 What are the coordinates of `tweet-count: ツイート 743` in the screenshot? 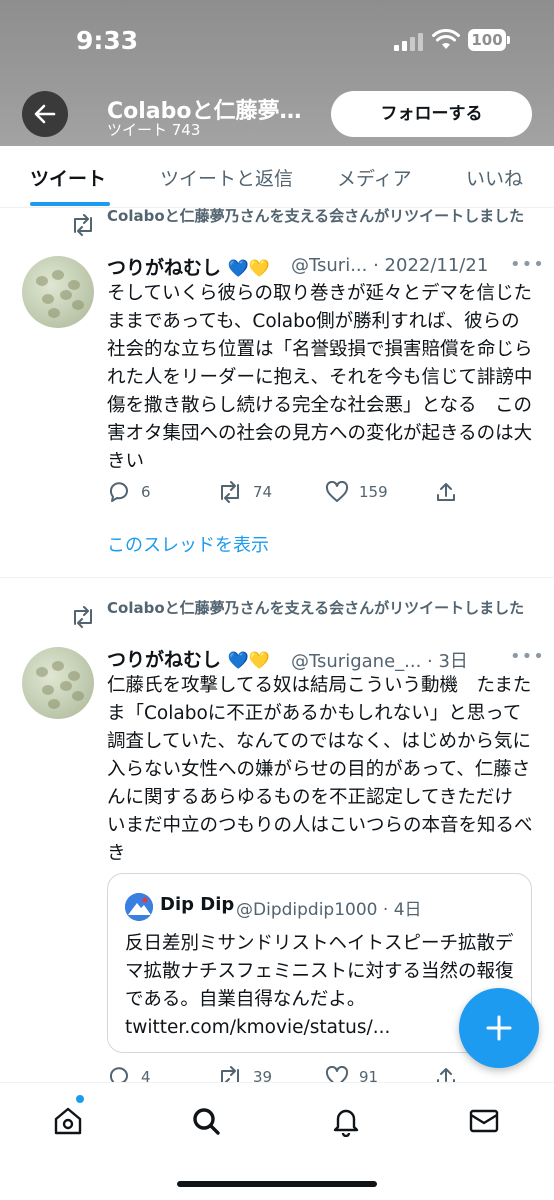 It's located at (154, 130).